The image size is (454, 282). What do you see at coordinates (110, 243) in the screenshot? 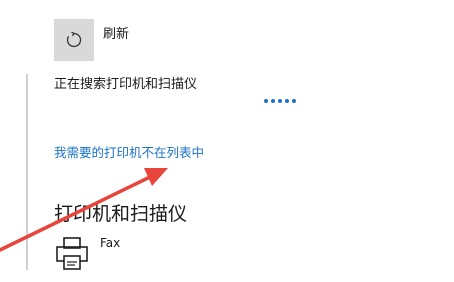
I see `printer-name-fax: Fax` at bounding box center [110, 243].